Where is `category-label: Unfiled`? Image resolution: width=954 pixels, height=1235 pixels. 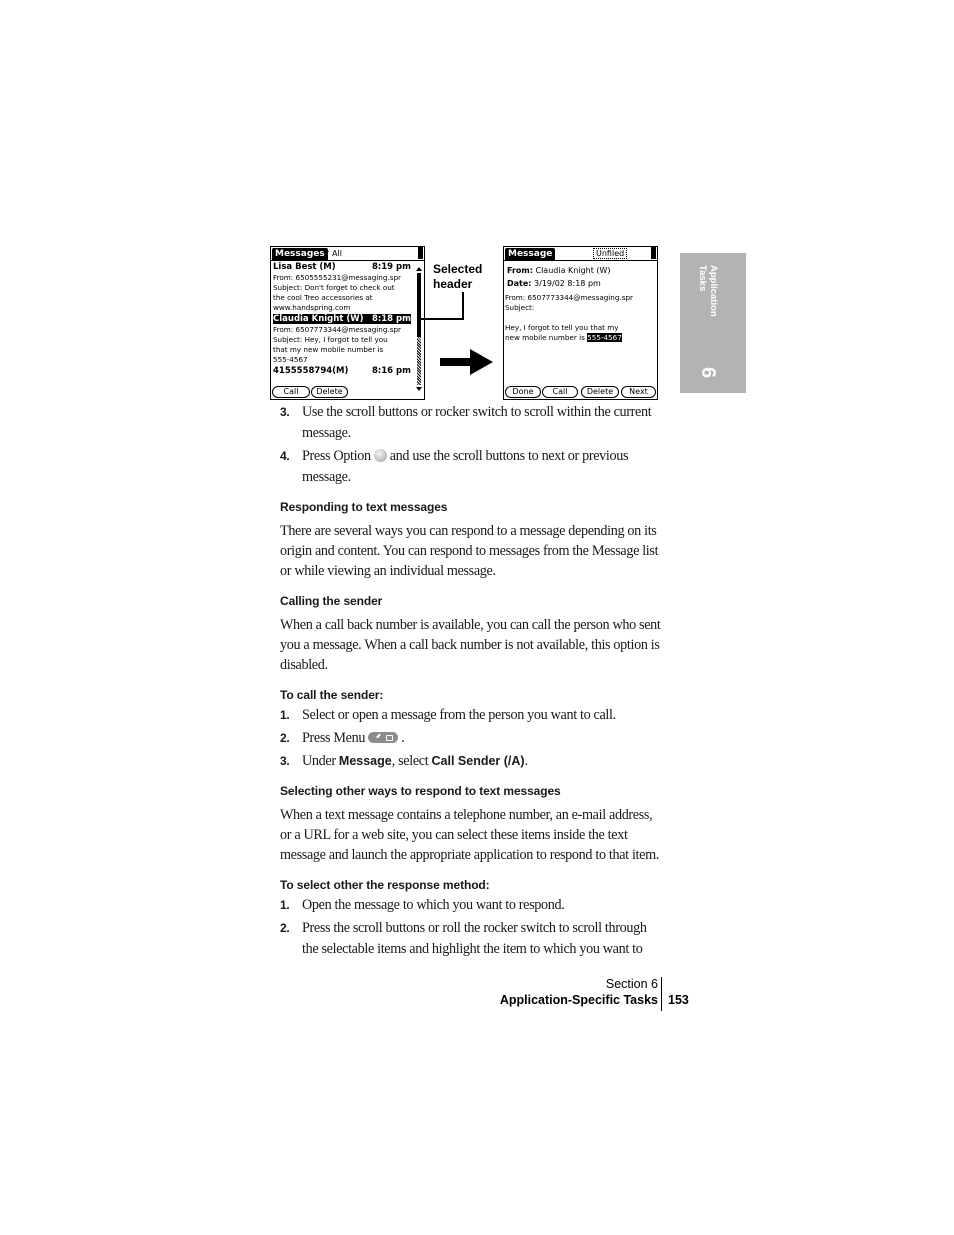
category-label: Unfiled is located at coordinates (610, 253).